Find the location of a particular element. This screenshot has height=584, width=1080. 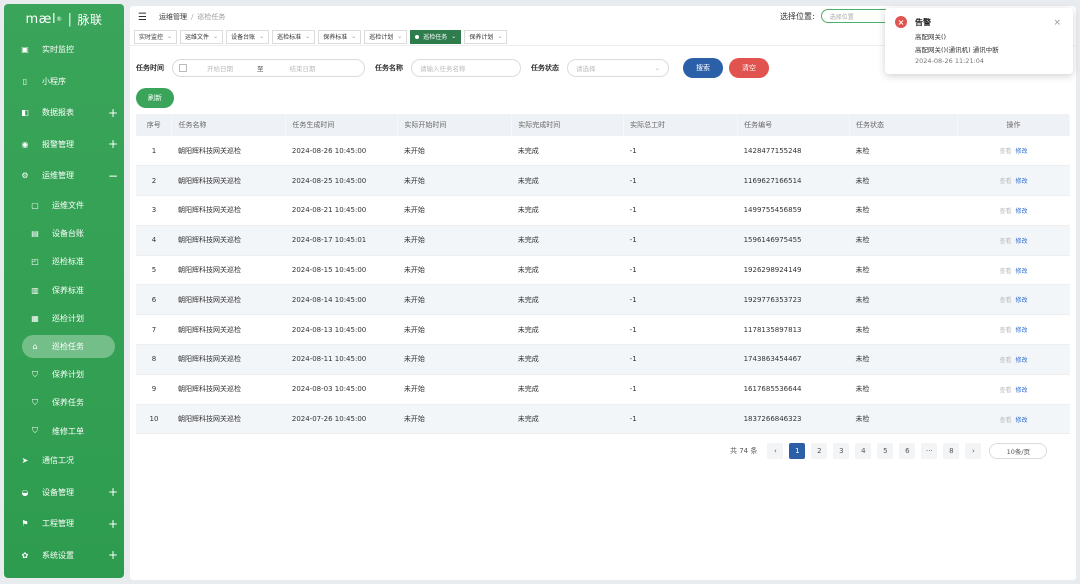

tab-item: 运维文件 ⌄ is located at coordinates (202, 36).